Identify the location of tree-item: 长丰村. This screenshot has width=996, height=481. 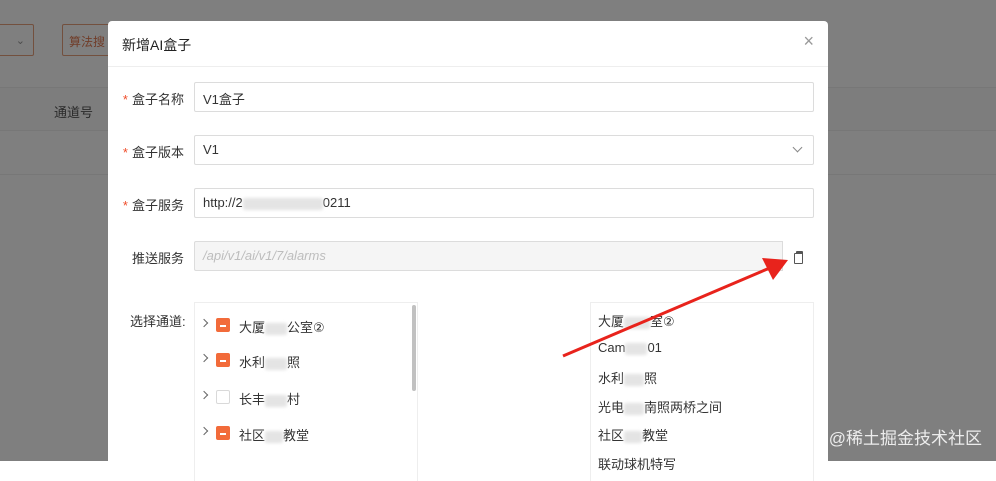
(295, 397).